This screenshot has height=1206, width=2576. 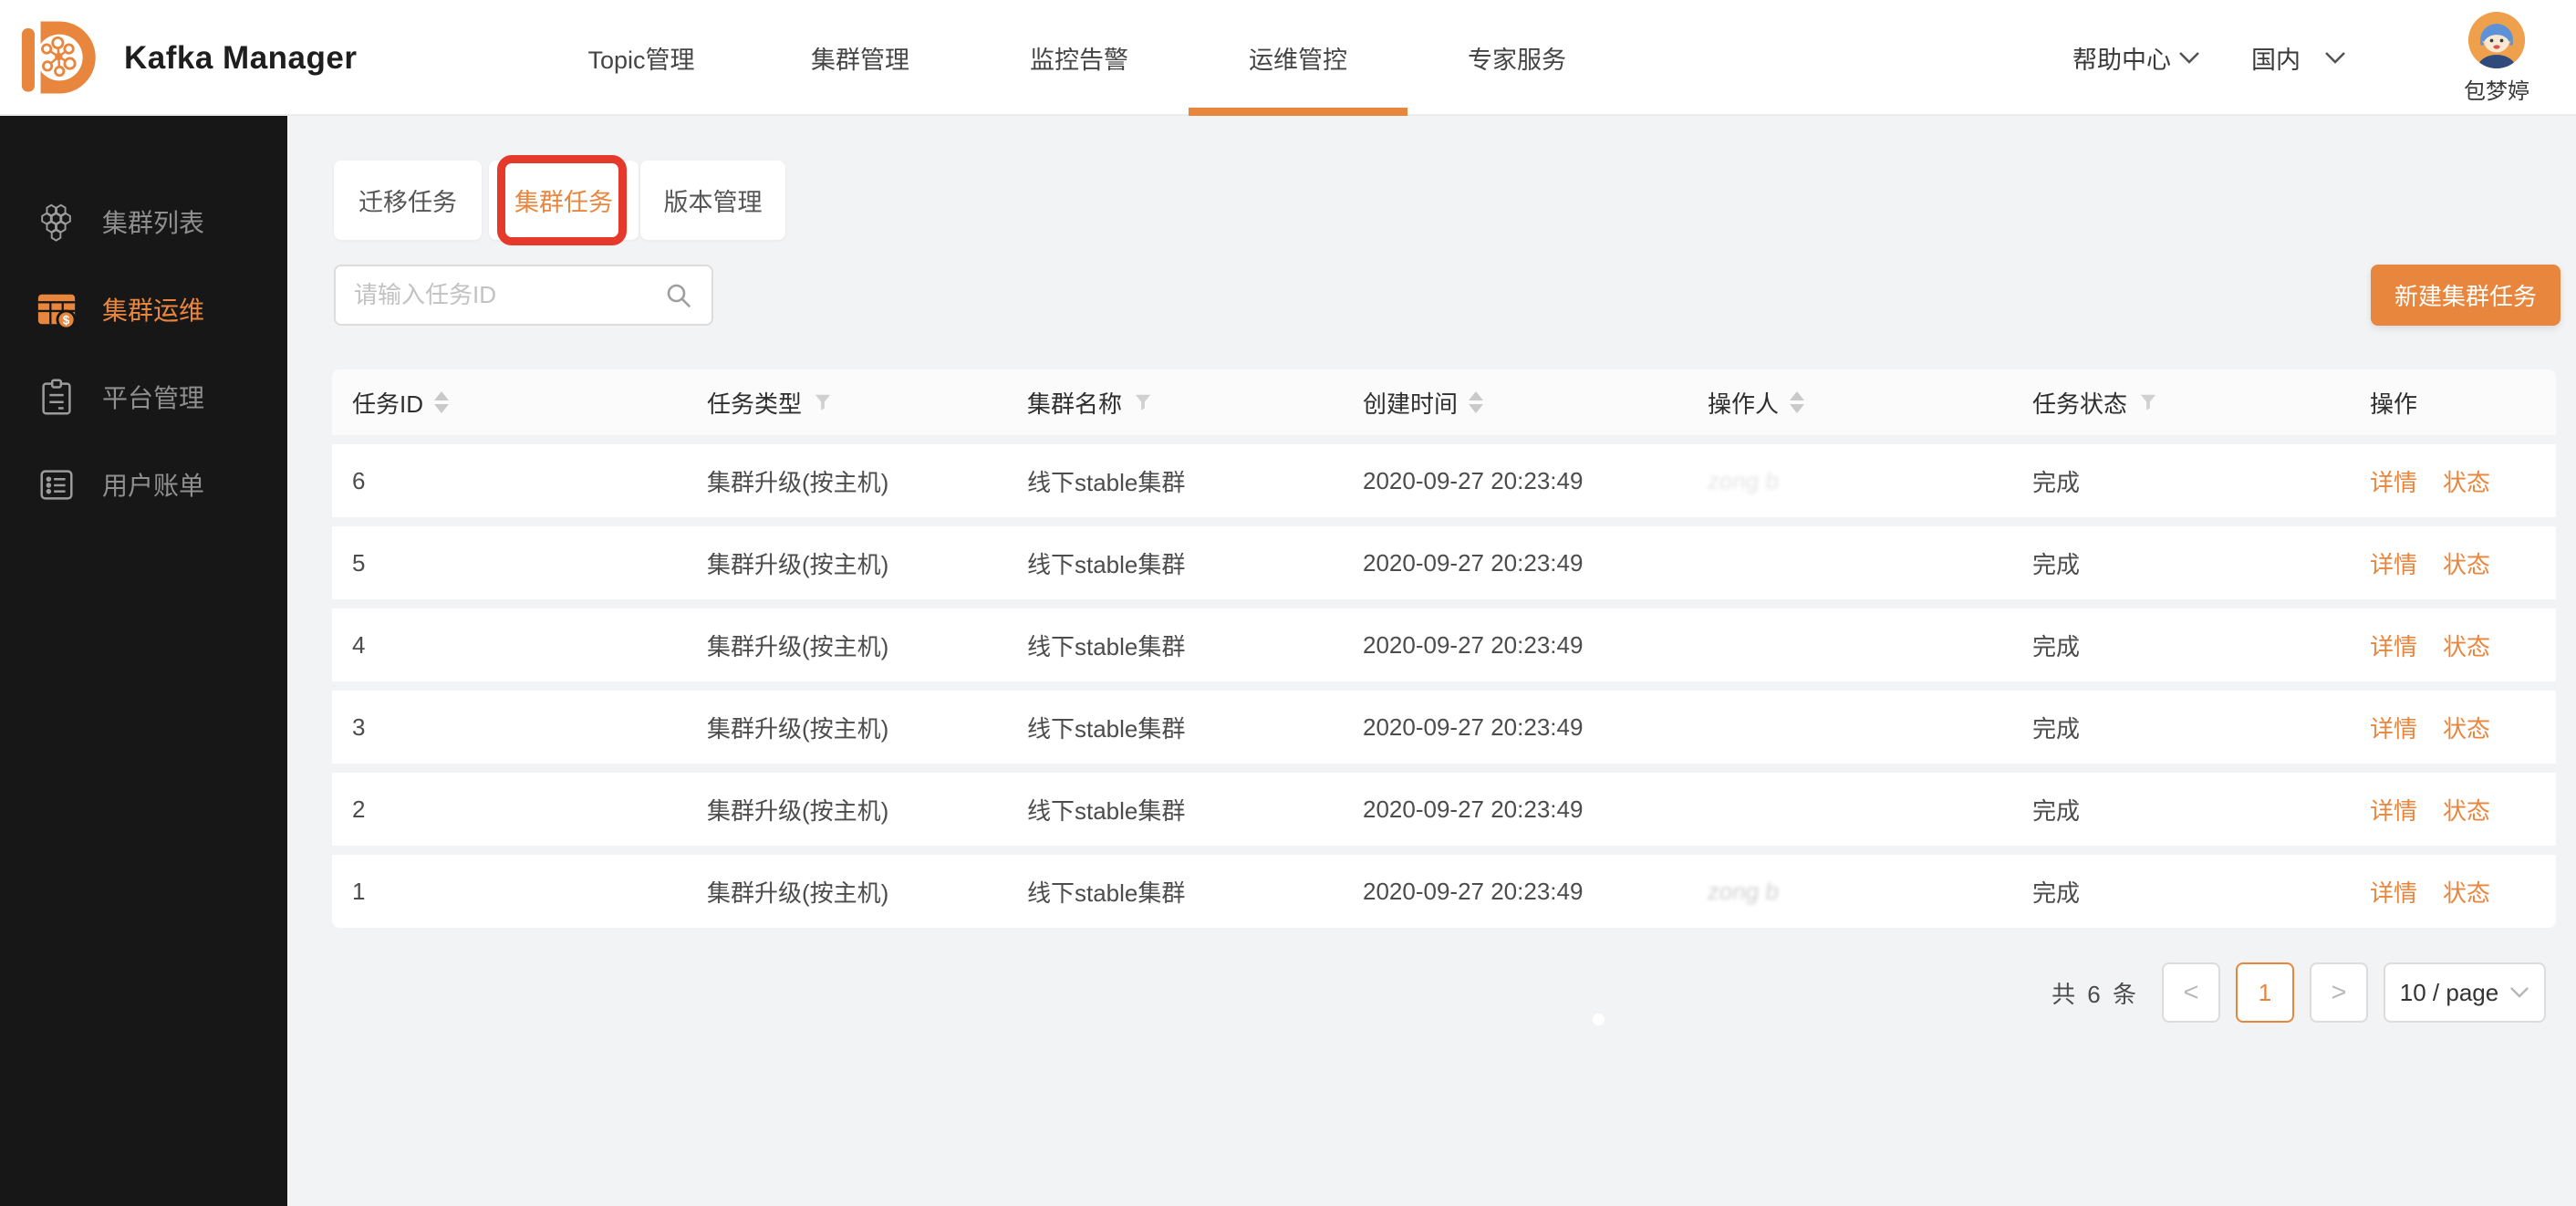 What do you see at coordinates (641, 58) in the screenshot?
I see `nav-topic-management: Topic管理` at bounding box center [641, 58].